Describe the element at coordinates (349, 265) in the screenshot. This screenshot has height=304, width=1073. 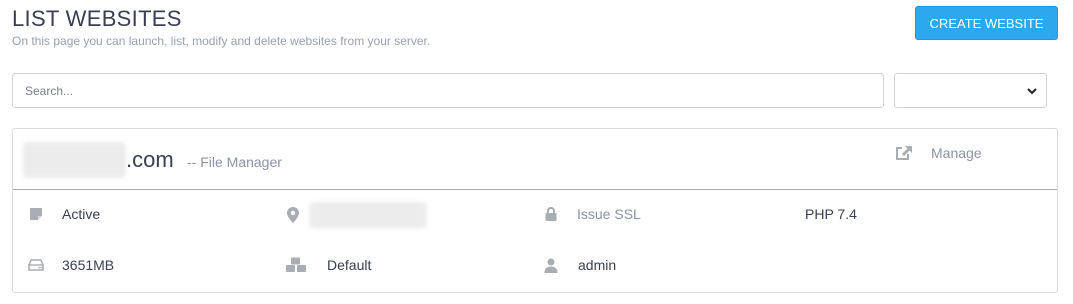
I see `package-text: Default` at that location.